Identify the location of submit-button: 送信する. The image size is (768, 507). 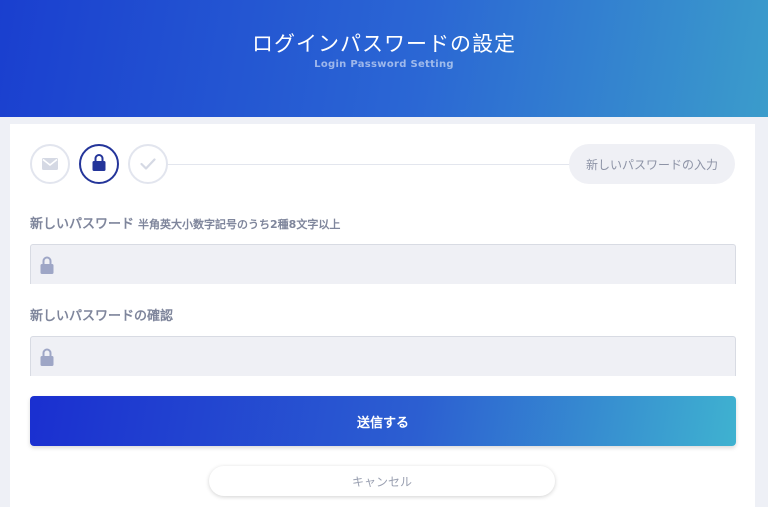
(383, 421).